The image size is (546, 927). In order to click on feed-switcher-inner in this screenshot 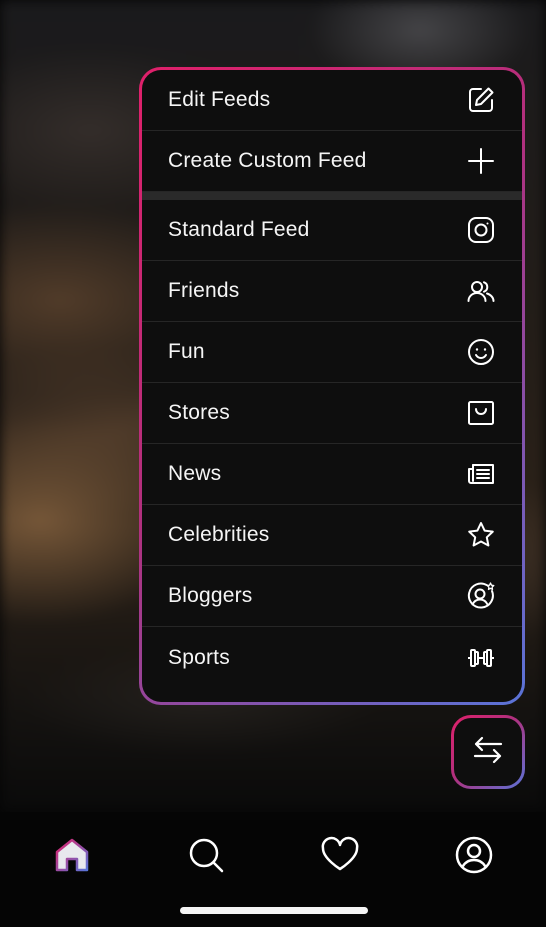, I will do `click(488, 752)`.